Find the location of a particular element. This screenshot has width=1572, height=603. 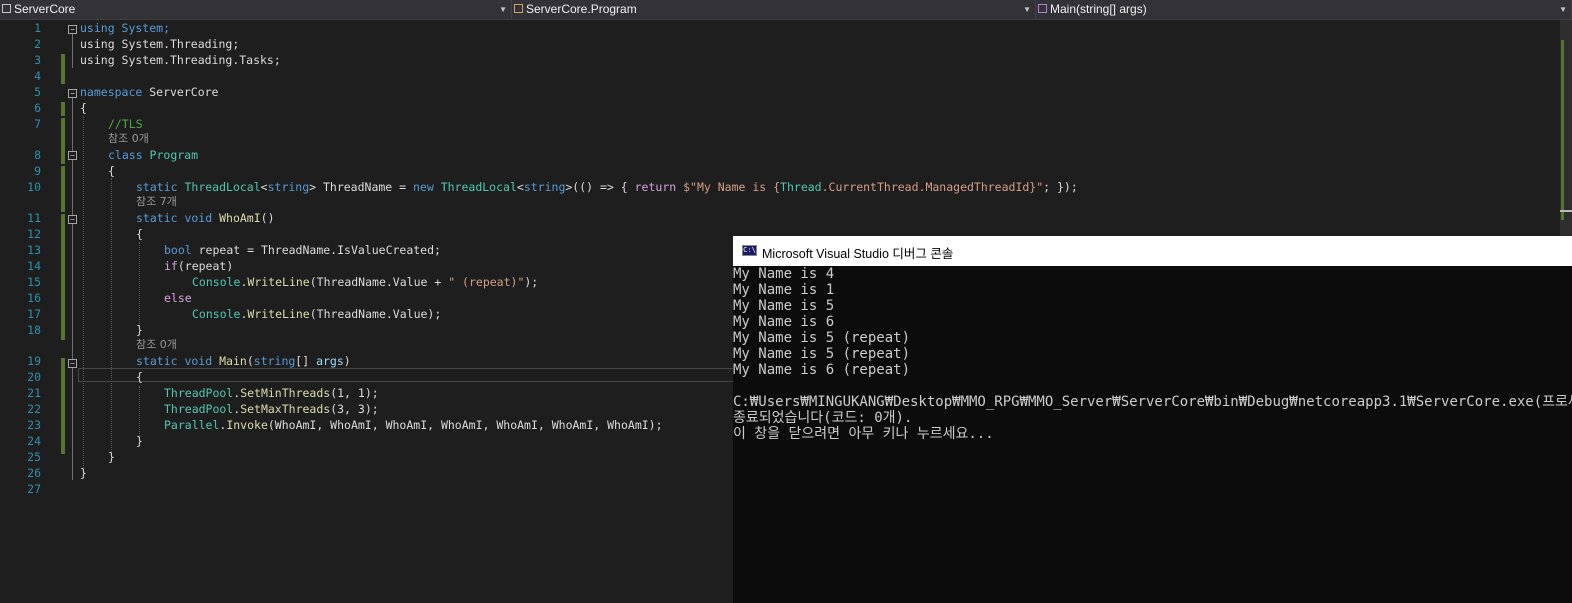

using-directive: using System; is located at coordinates (125, 28).